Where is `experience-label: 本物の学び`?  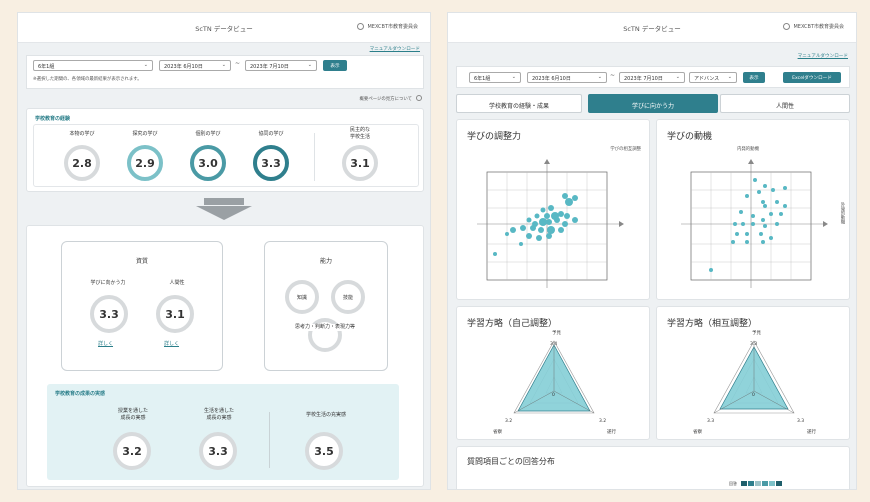
experience-label: 本物の学び is located at coordinates (82, 134).